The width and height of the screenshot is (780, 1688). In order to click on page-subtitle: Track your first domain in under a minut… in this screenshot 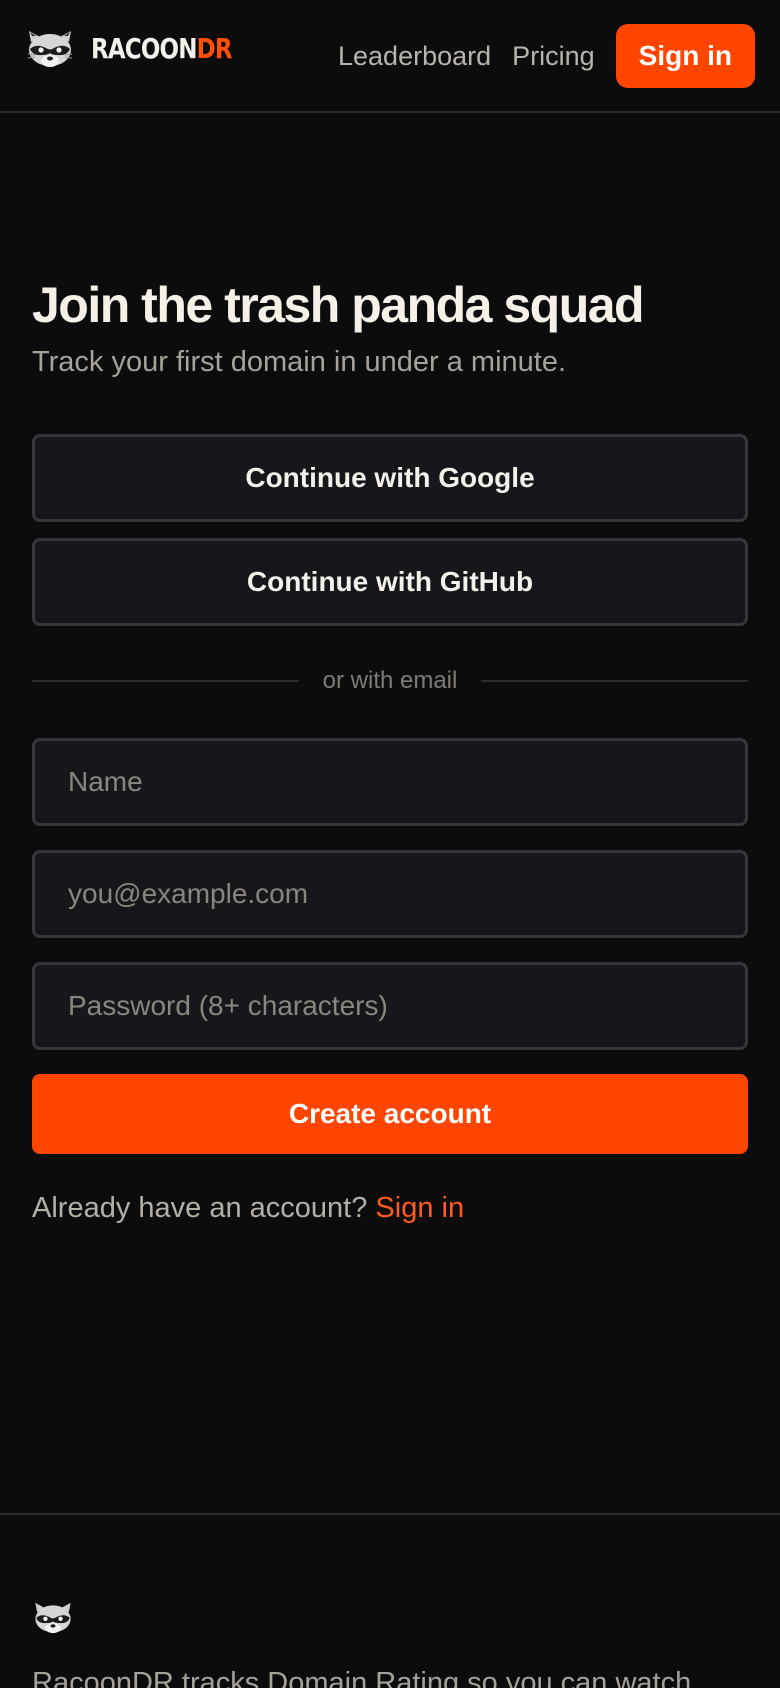, I will do `click(299, 362)`.